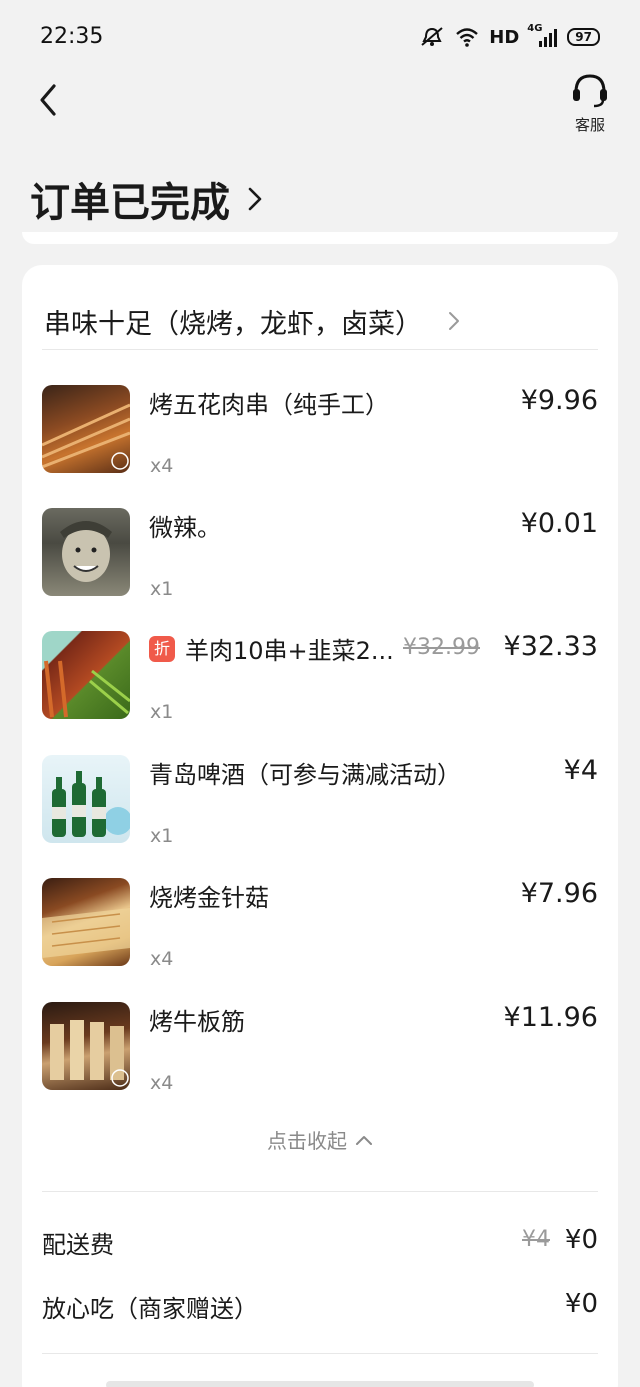  I want to click on status-card-edge, so click(320, 238).